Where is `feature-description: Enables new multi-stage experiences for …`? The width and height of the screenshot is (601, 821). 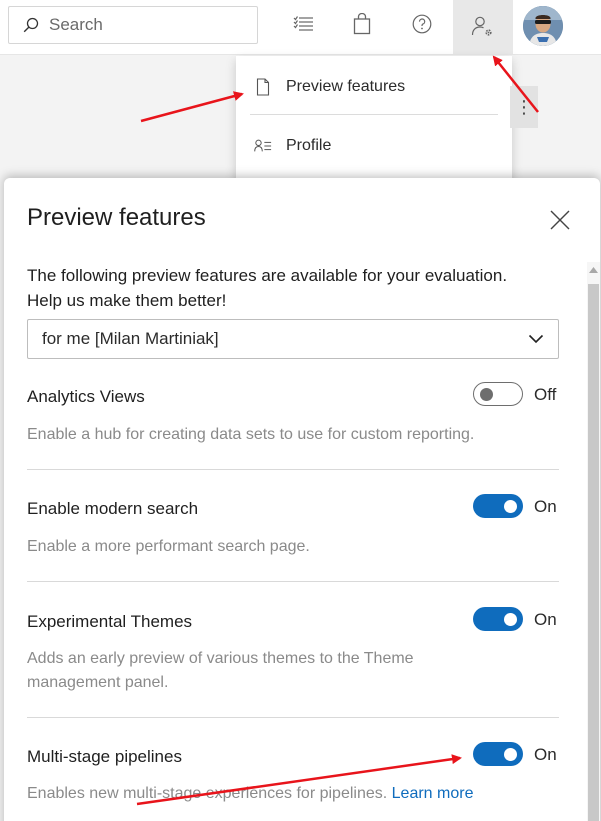
feature-description: Enables new multi-stage experiences for … is located at coordinates (287, 794).